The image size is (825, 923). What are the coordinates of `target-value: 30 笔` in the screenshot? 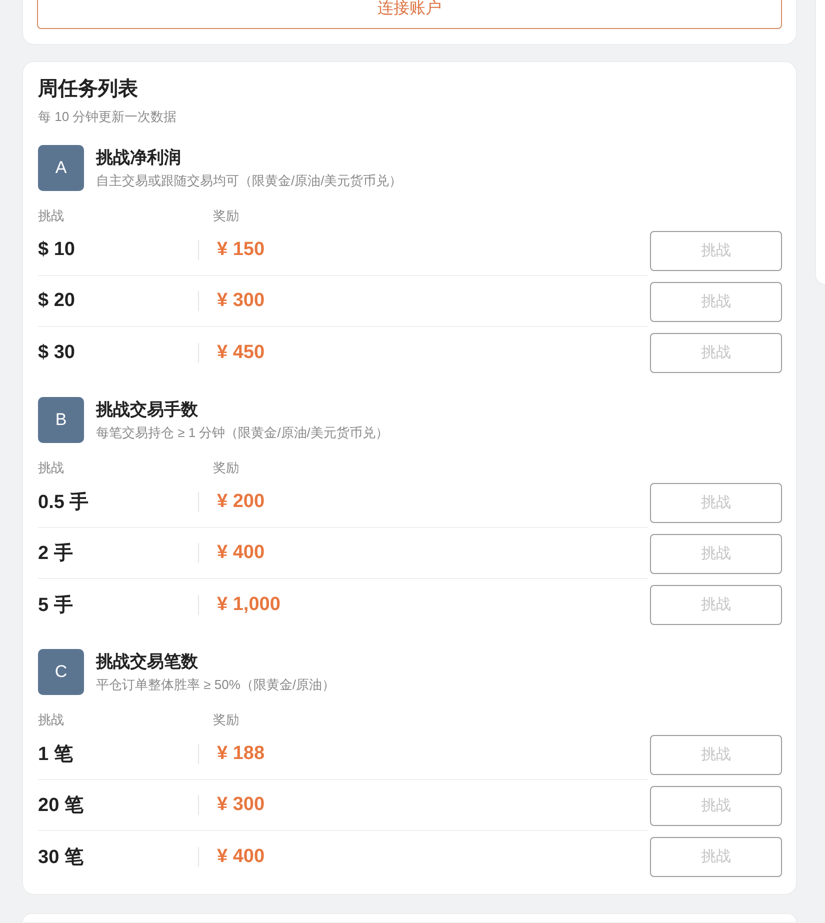 It's located at (61, 858).